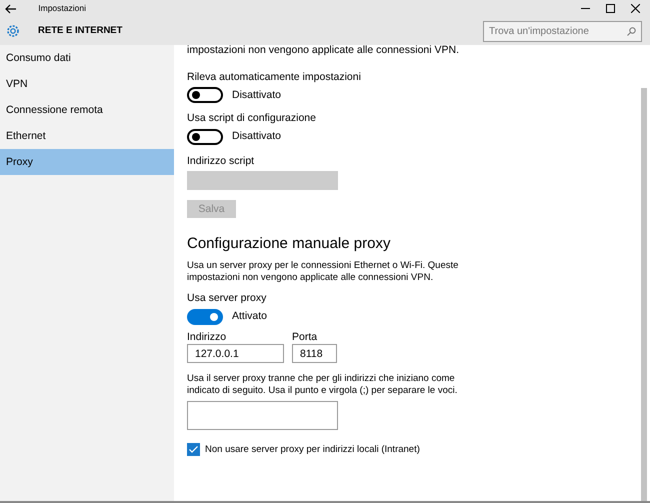 The width and height of the screenshot is (650, 503). I want to click on toggle-state: Attivato, so click(250, 317).